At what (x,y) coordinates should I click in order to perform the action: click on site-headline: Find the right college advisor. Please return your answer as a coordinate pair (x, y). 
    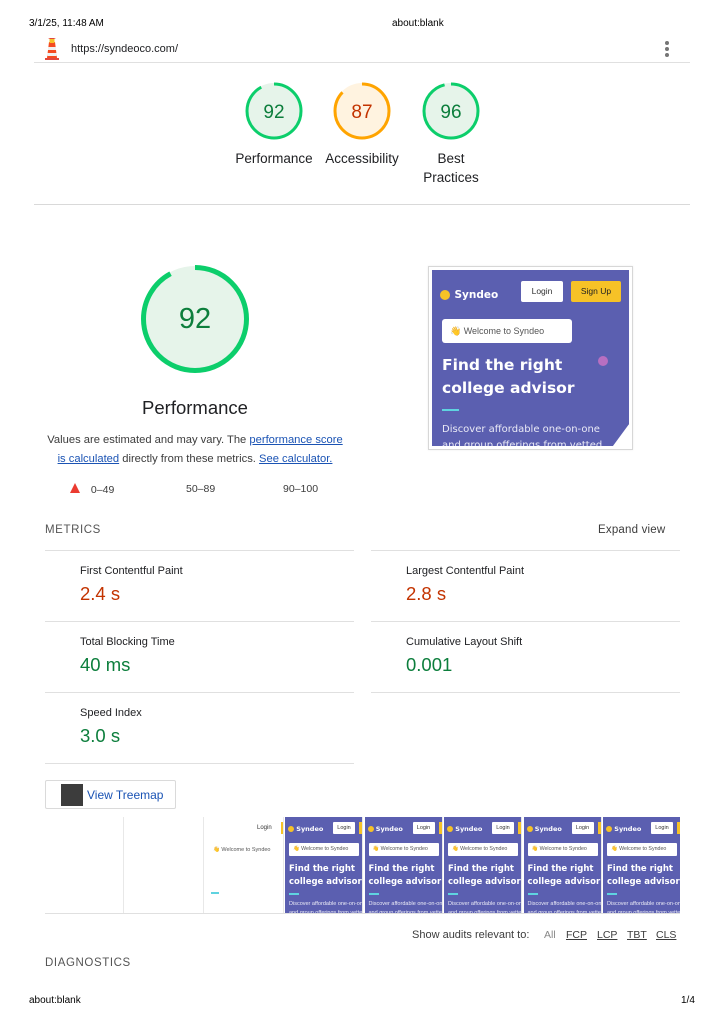
    Looking at the image, I should click on (508, 377).